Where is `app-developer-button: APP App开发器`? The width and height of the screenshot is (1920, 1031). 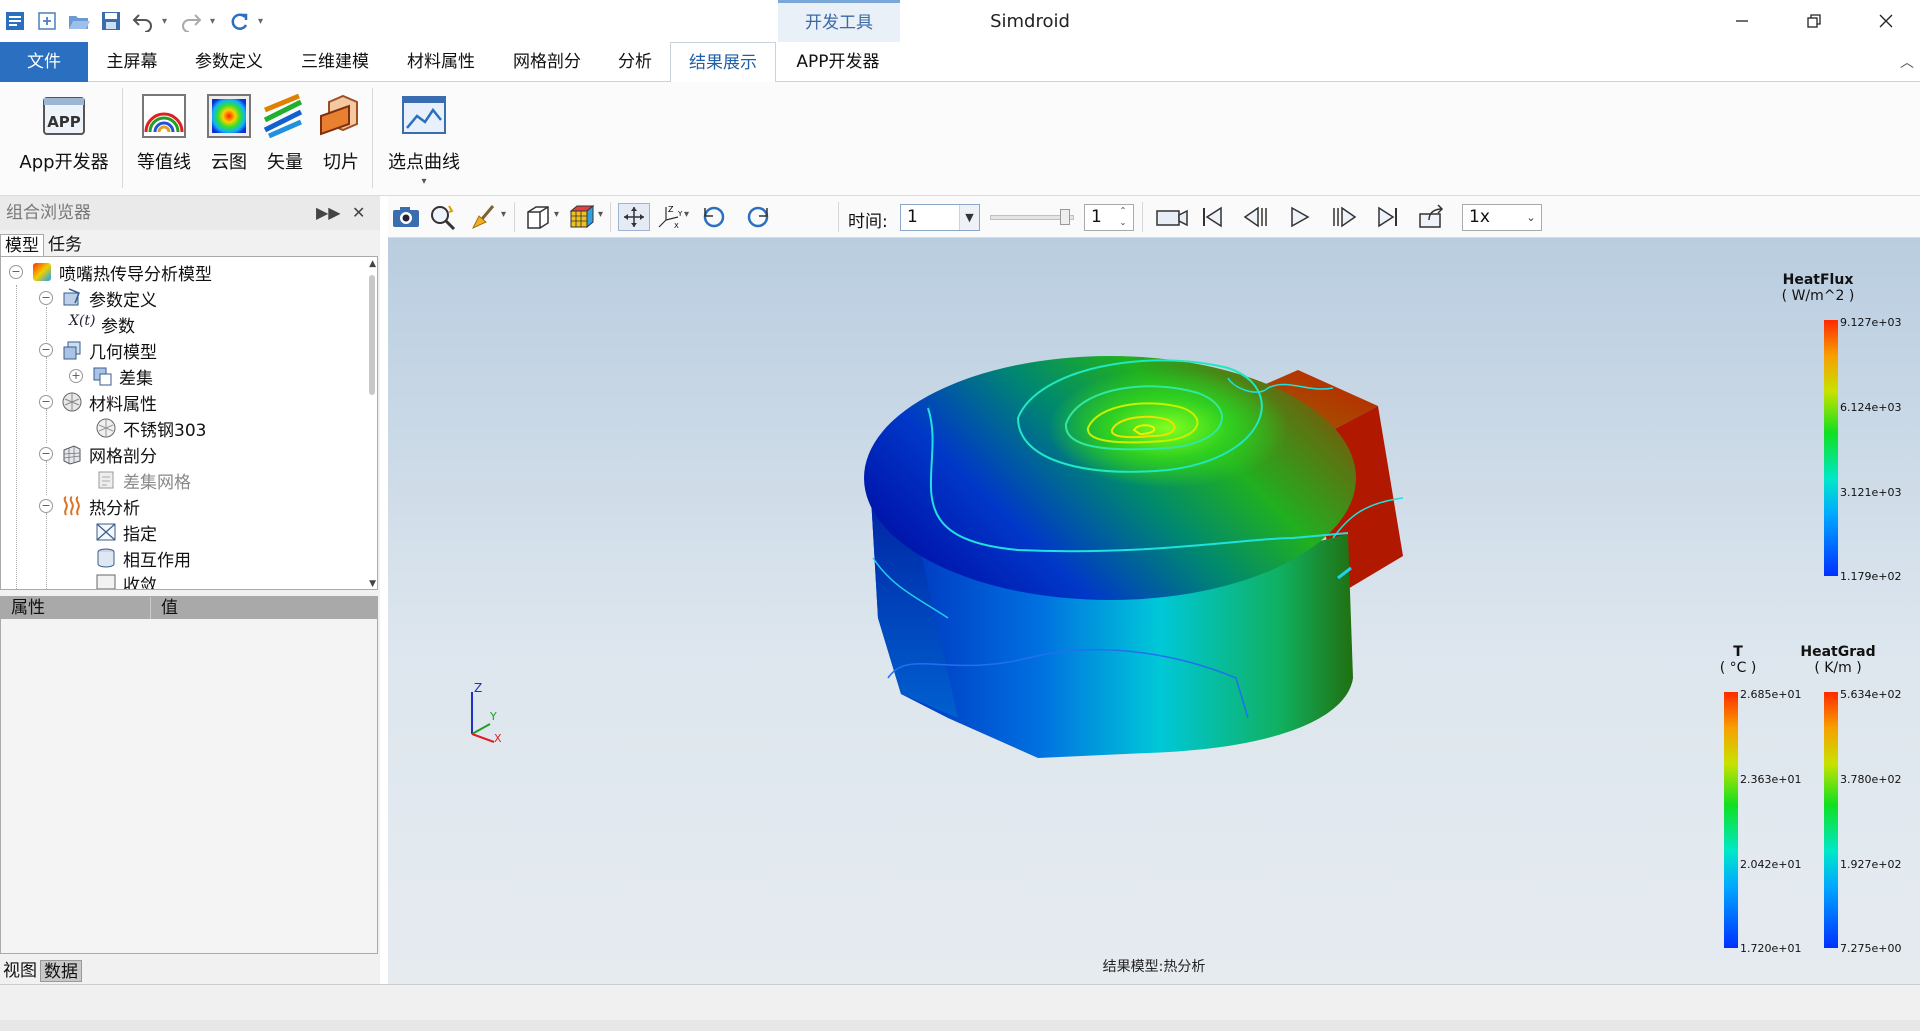
app-developer-button: APP App开发器 is located at coordinates (64, 133).